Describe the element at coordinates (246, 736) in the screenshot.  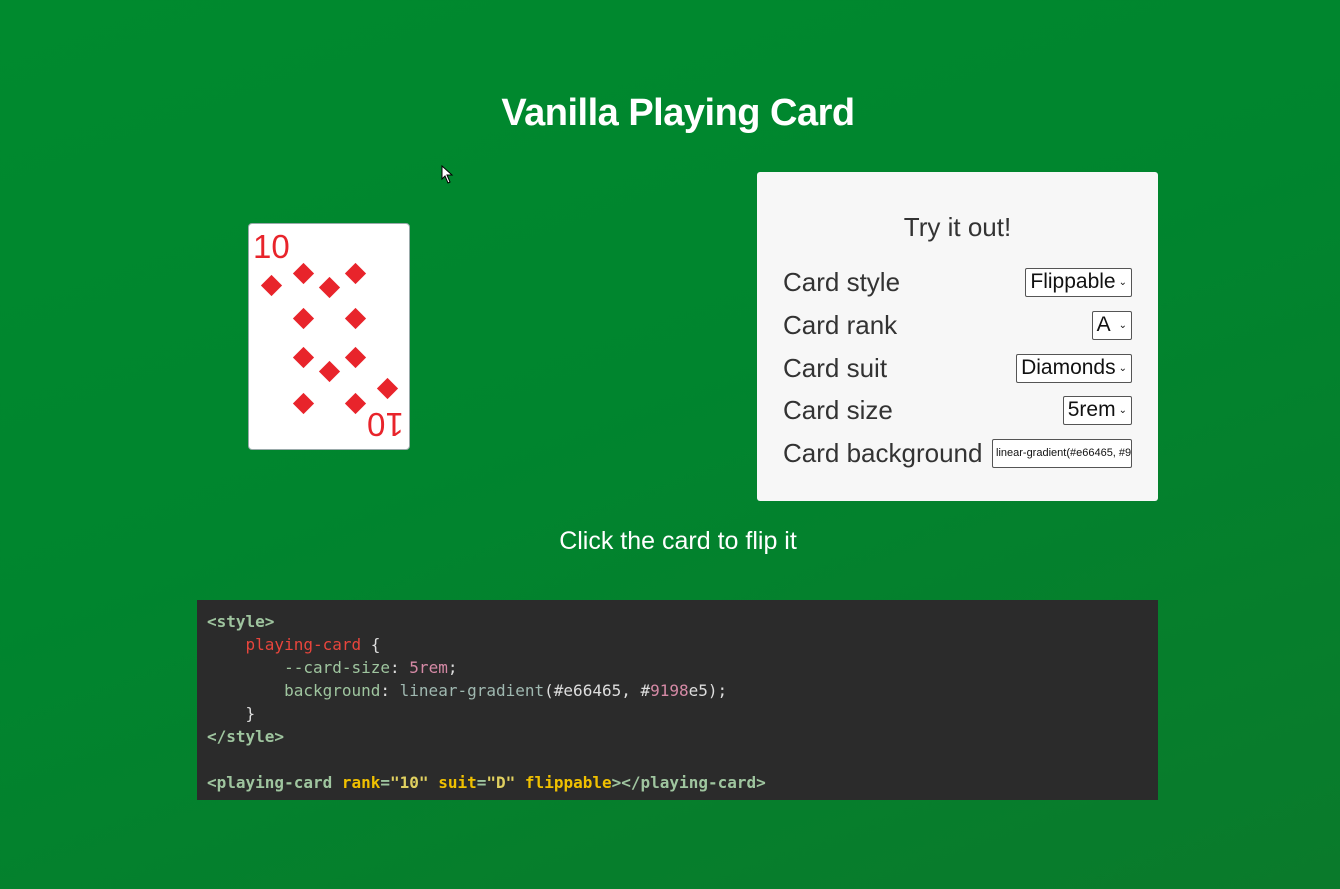
I see `code-style-close: </style>` at that location.